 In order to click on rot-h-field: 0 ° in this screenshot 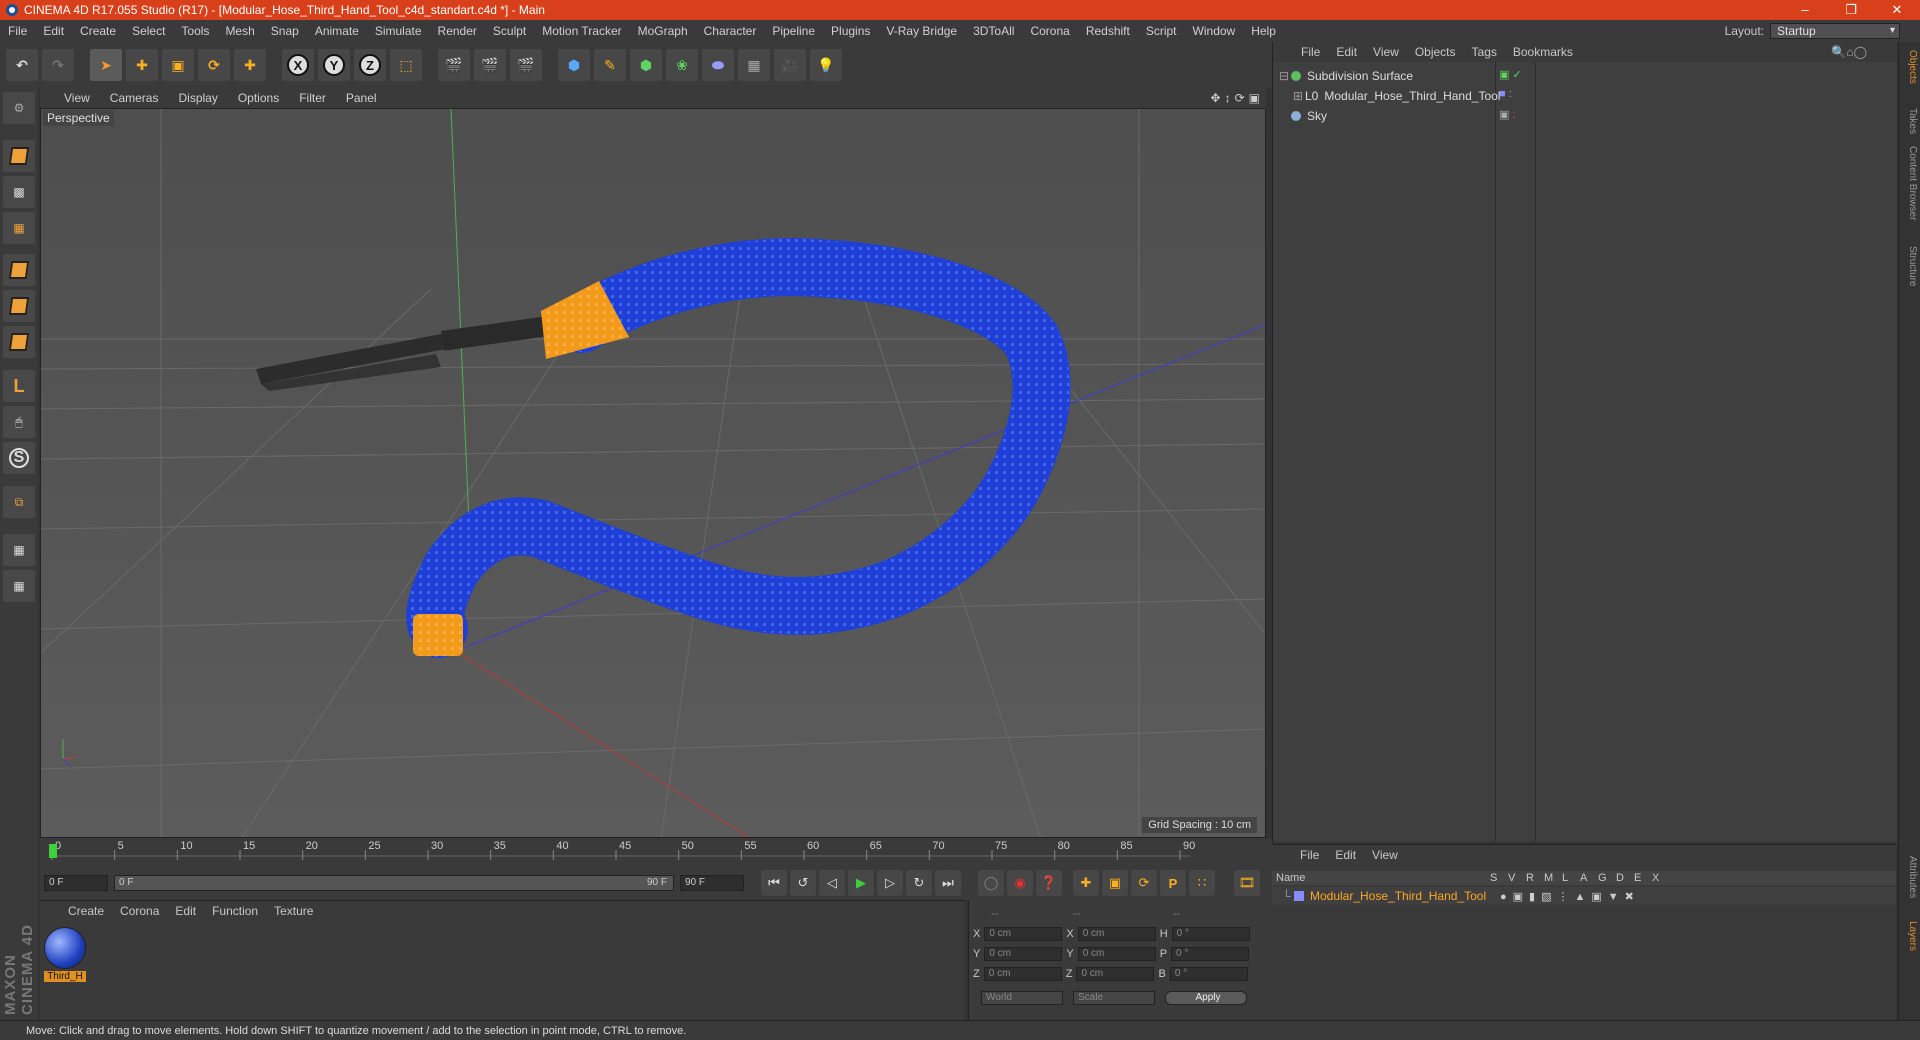, I will do `click(1210, 934)`.